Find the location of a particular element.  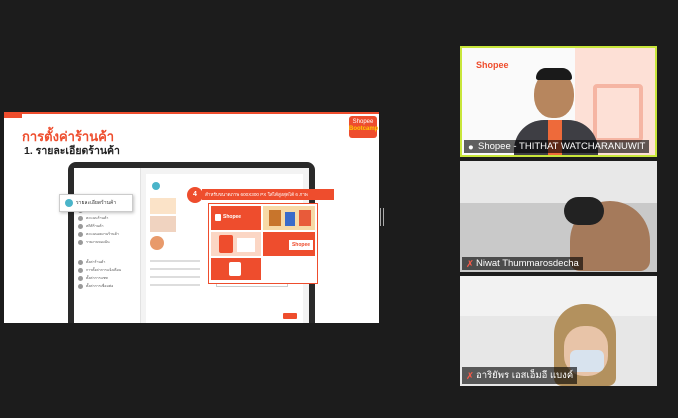

phone-icon is located at coordinates (235, 269).